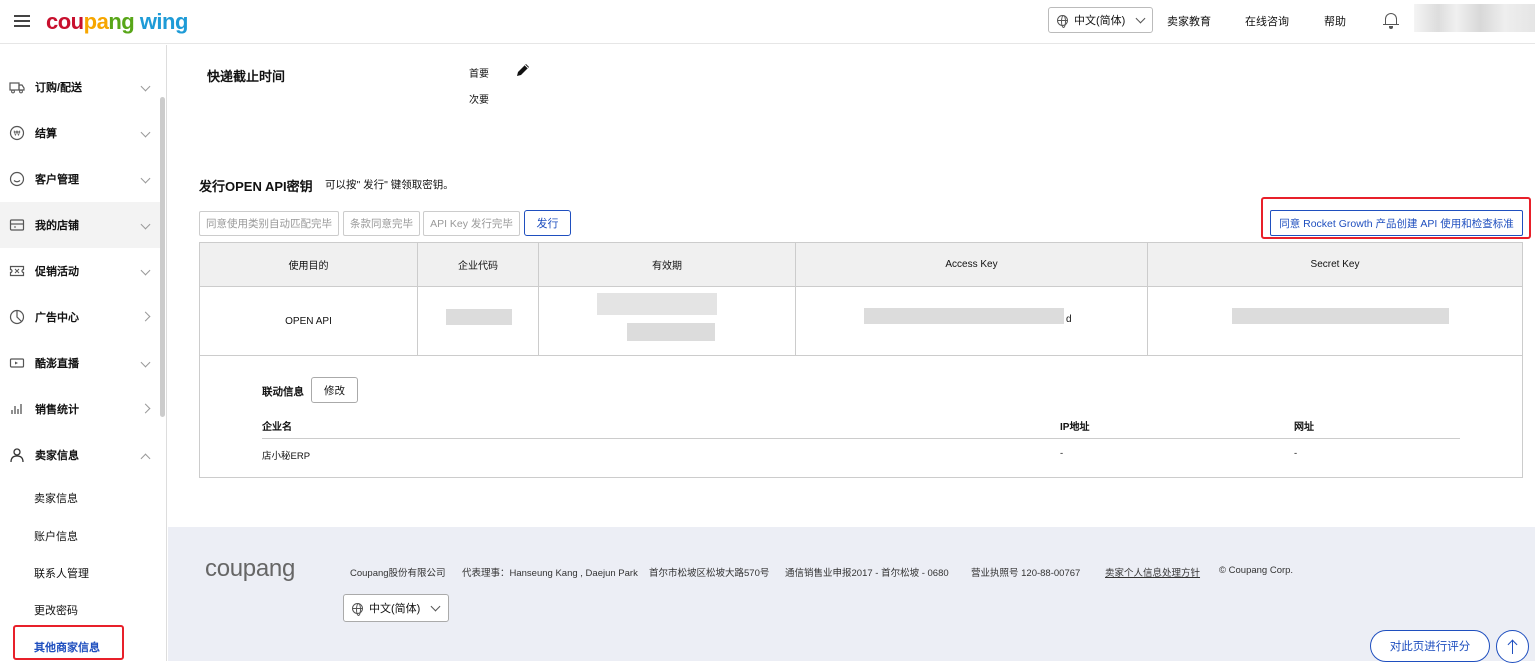 The height and width of the screenshot is (663, 1535). Describe the element at coordinates (17, 179) in the screenshot. I see `smile-icon` at that location.